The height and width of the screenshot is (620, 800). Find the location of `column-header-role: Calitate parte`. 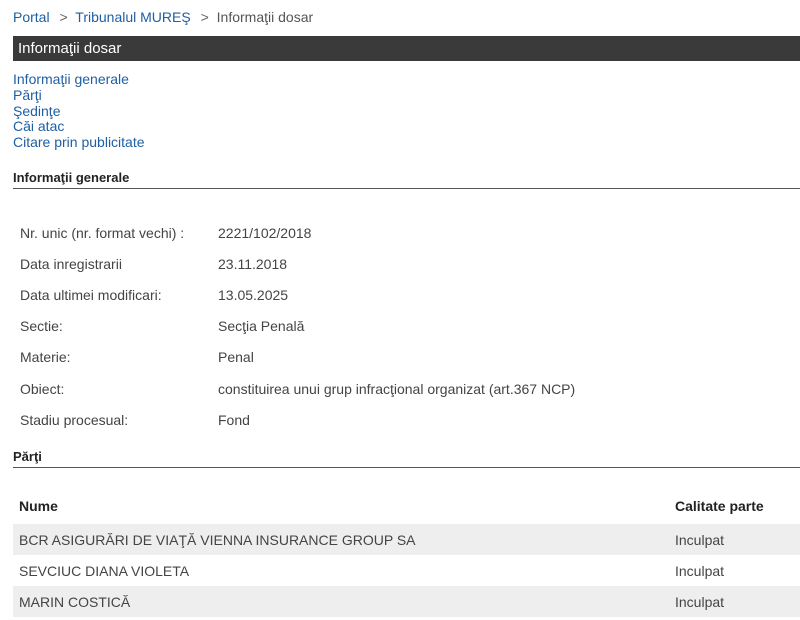

column-header-role: Calitate parte is located at coordinates (719, 506).